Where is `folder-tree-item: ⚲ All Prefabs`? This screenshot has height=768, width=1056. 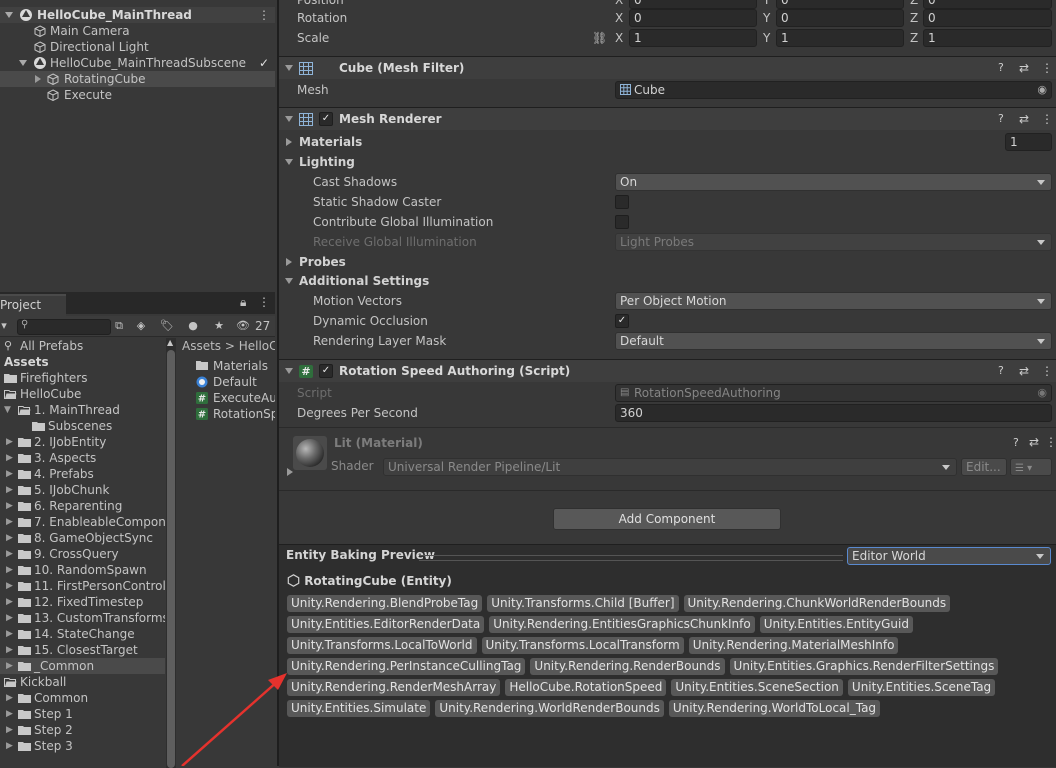
folder-tree-item: ⚲ All Prefabs is located at coordinates (82, 346).